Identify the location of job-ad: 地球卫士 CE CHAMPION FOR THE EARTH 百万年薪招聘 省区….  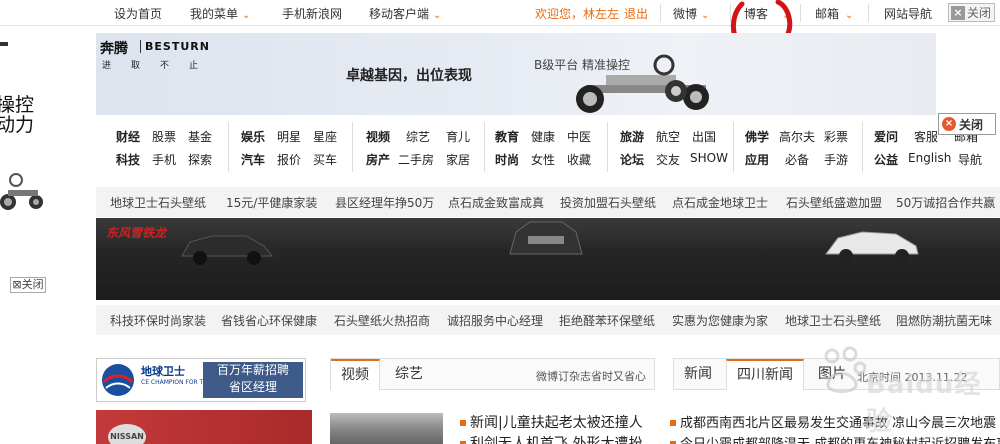
(201, 380).